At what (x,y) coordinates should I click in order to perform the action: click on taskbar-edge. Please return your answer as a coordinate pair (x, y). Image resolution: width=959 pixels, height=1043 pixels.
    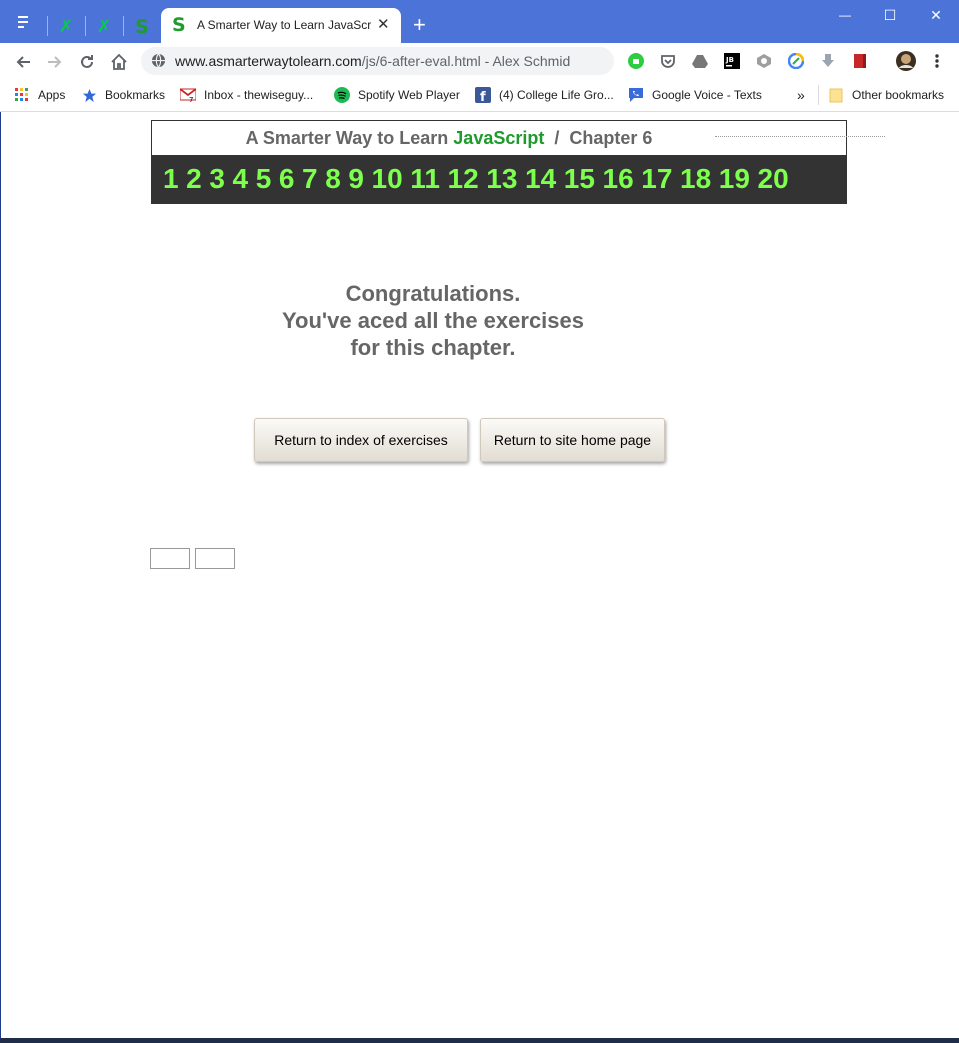
    Looking at the image, I should click on (479, 1040).